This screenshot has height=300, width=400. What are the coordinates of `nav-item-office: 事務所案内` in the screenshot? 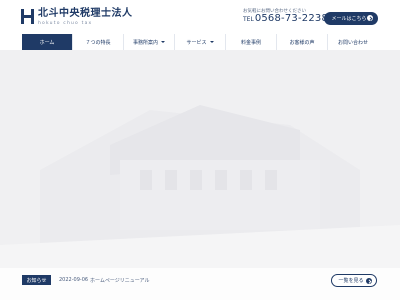 It's located at (148, 42).